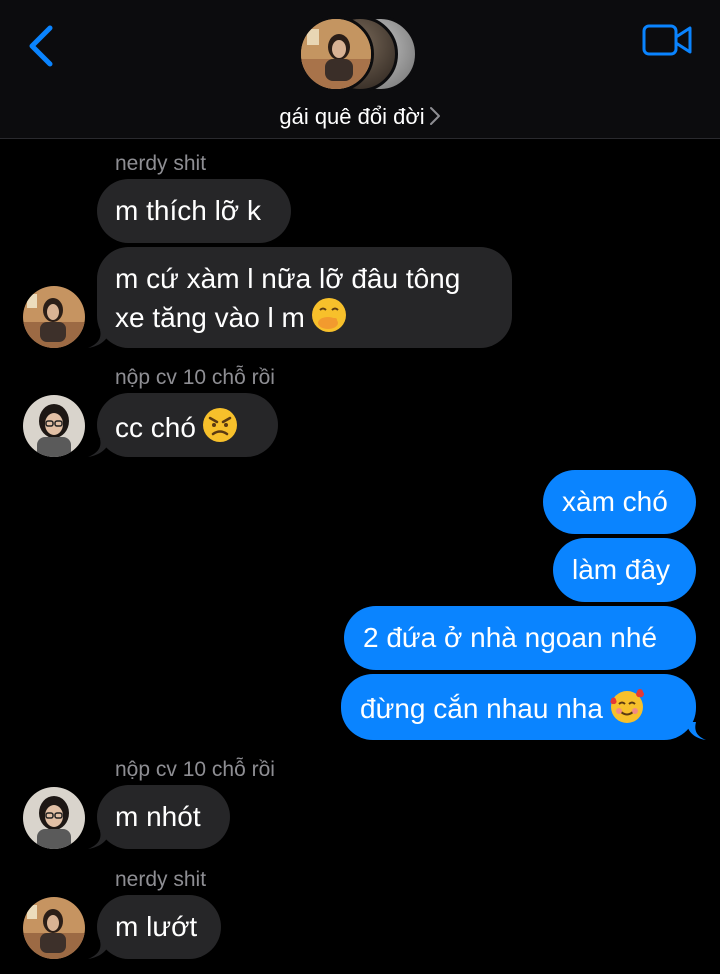 Image resolution: width=720 pixels, height=974 pixels. Describe the element at coordinates (352, 116) in the screenshot. I see `group-title-text: gái quê đổi đời` at that location.